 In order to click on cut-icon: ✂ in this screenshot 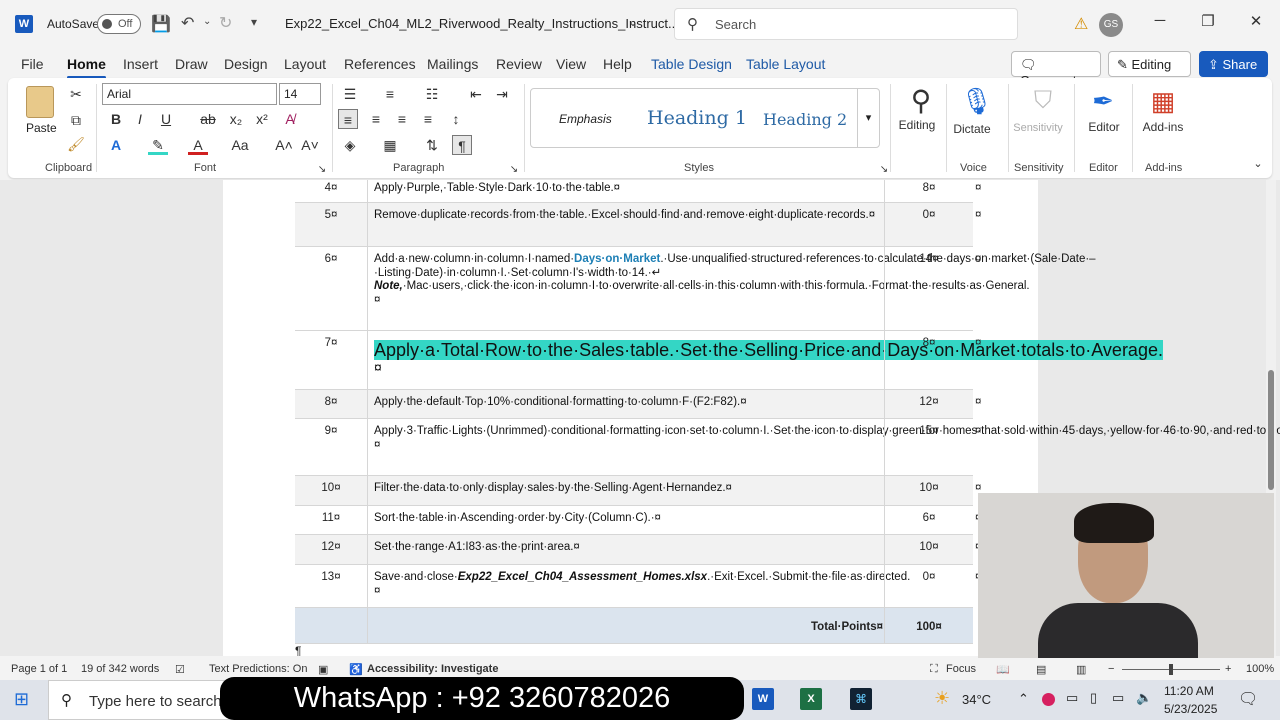, I will do `click(76, 94)`.